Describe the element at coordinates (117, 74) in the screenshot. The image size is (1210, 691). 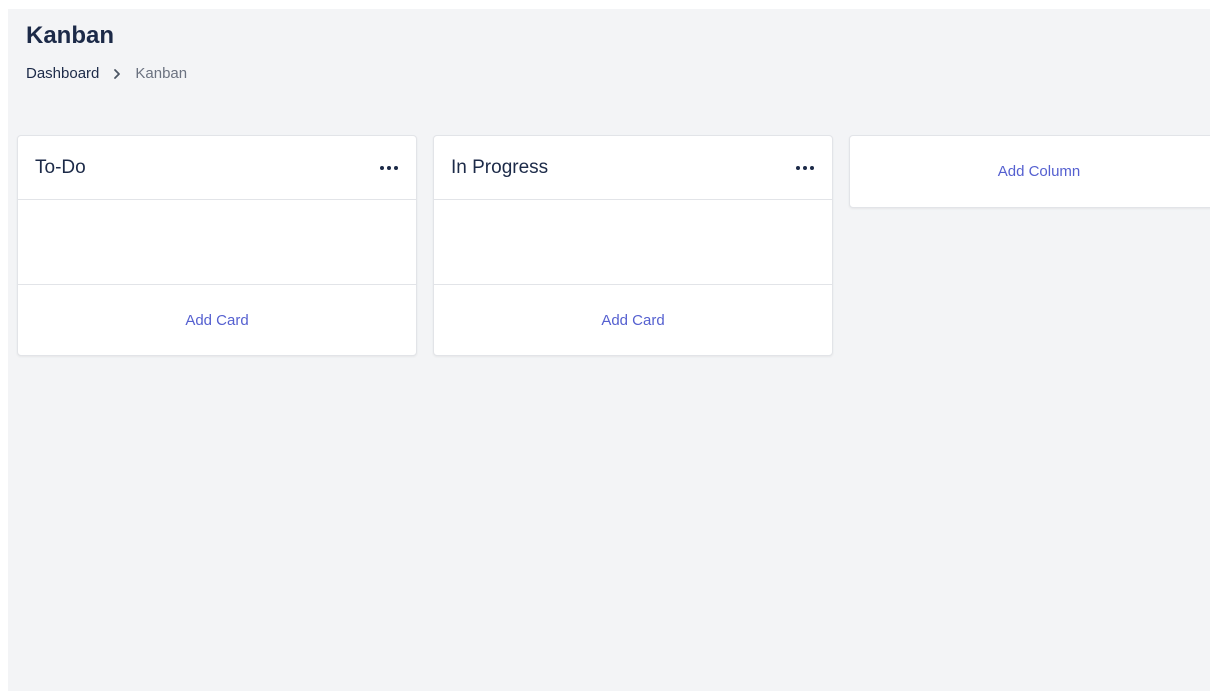
I see `chevron-right-icon` at that location.